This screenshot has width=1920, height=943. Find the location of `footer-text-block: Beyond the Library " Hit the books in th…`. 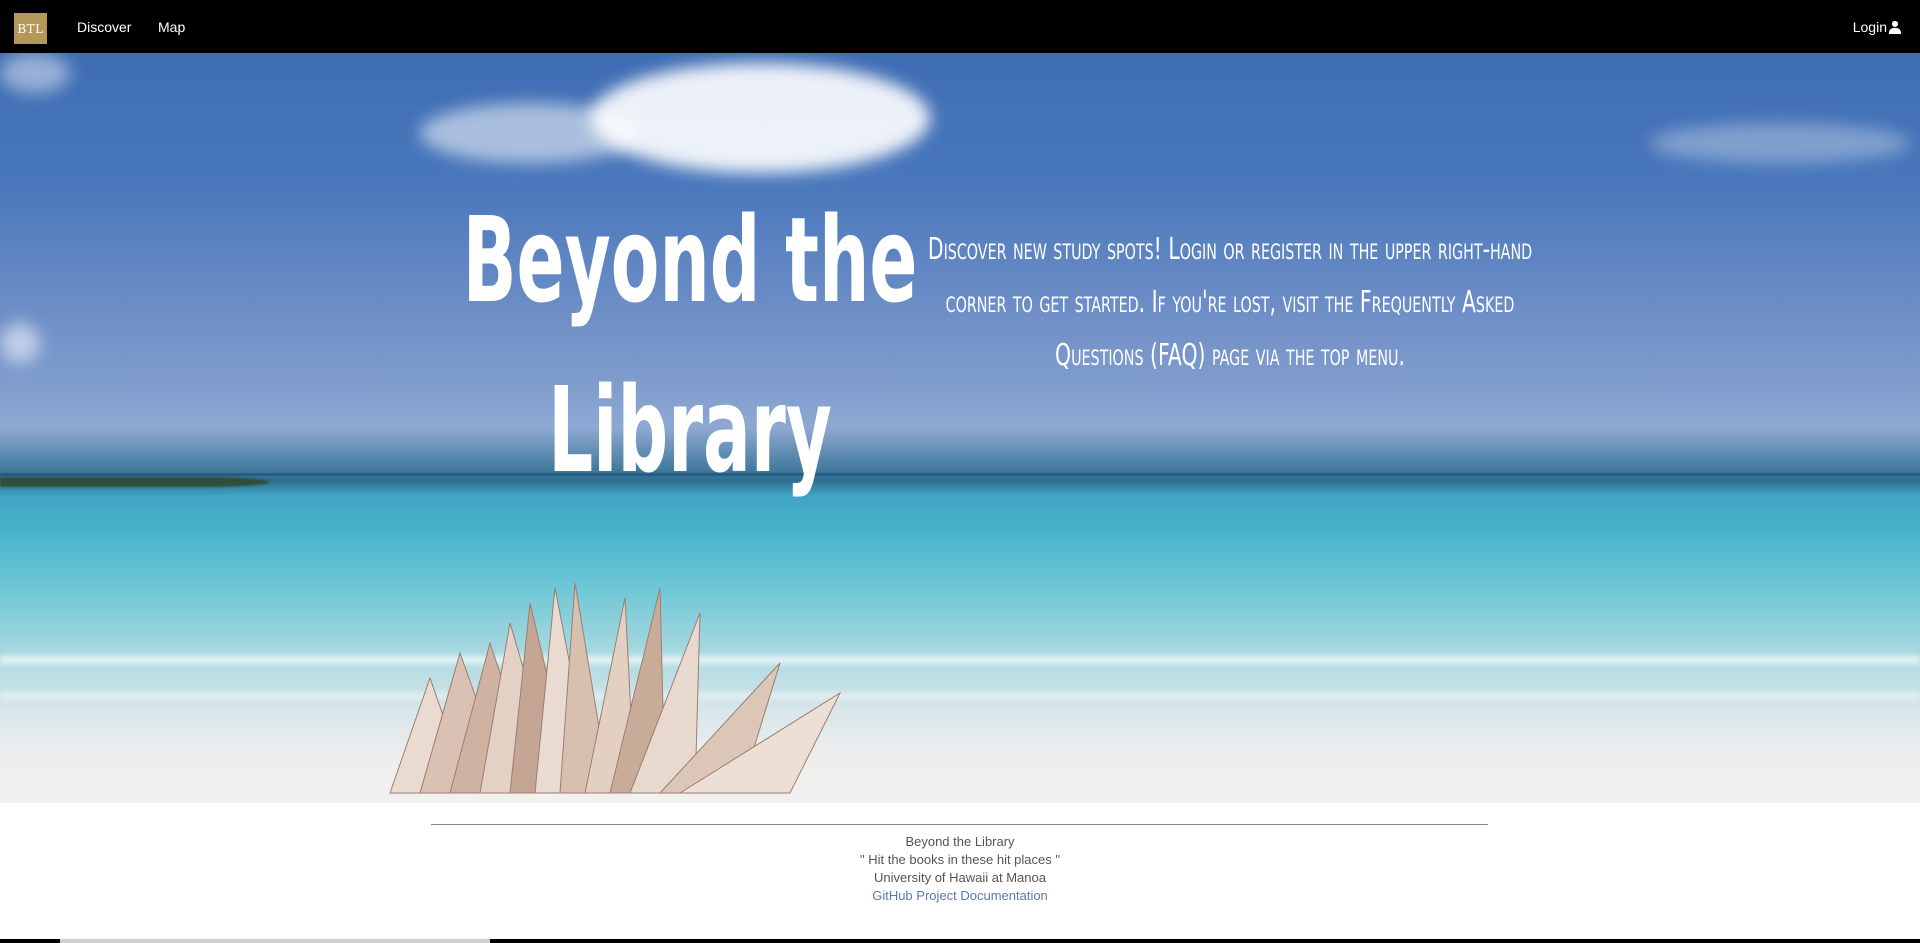

footer-text-block: Beyond the Library " Hit the books in th… is located at coordinates (960, 869).